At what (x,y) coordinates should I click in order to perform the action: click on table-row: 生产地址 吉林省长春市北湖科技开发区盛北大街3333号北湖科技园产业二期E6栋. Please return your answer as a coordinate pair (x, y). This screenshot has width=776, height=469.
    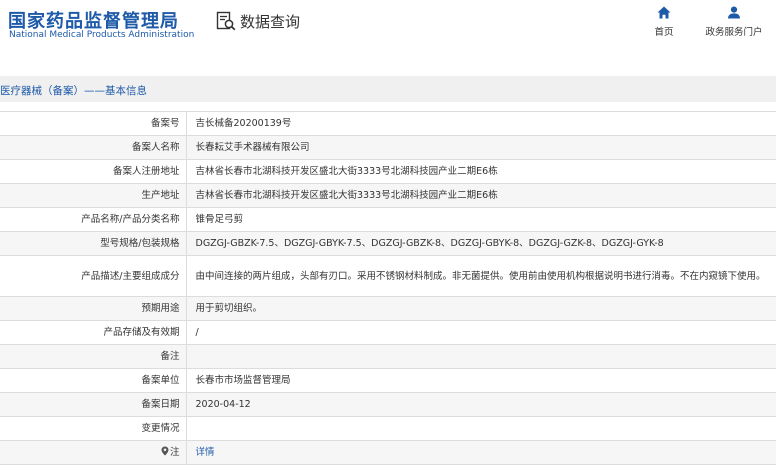
    Looking at the image, I should click on (388, 195).